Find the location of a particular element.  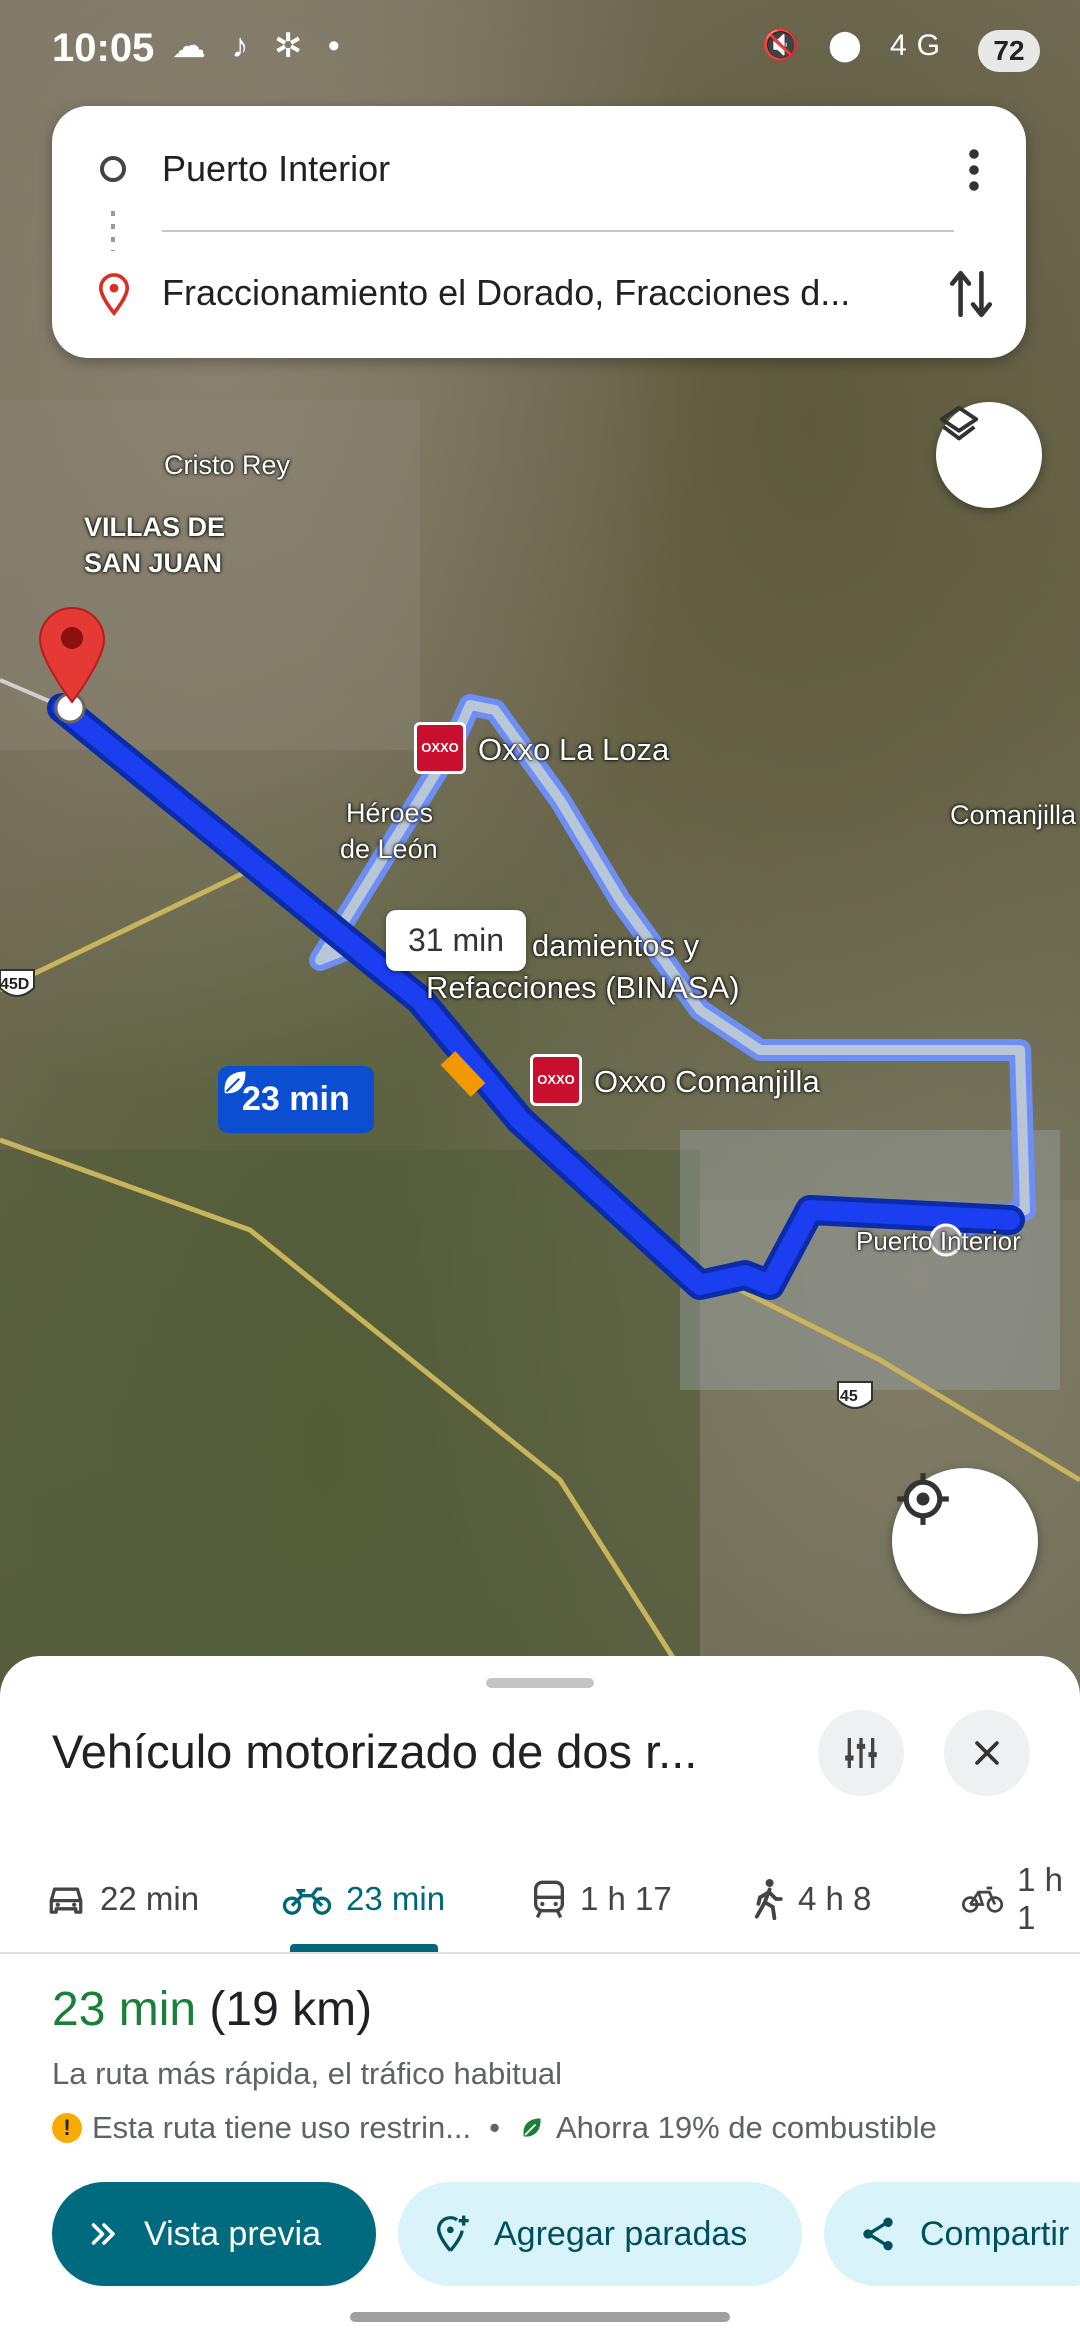

route-duration: 23 min is located at coordinates (124, 2009).